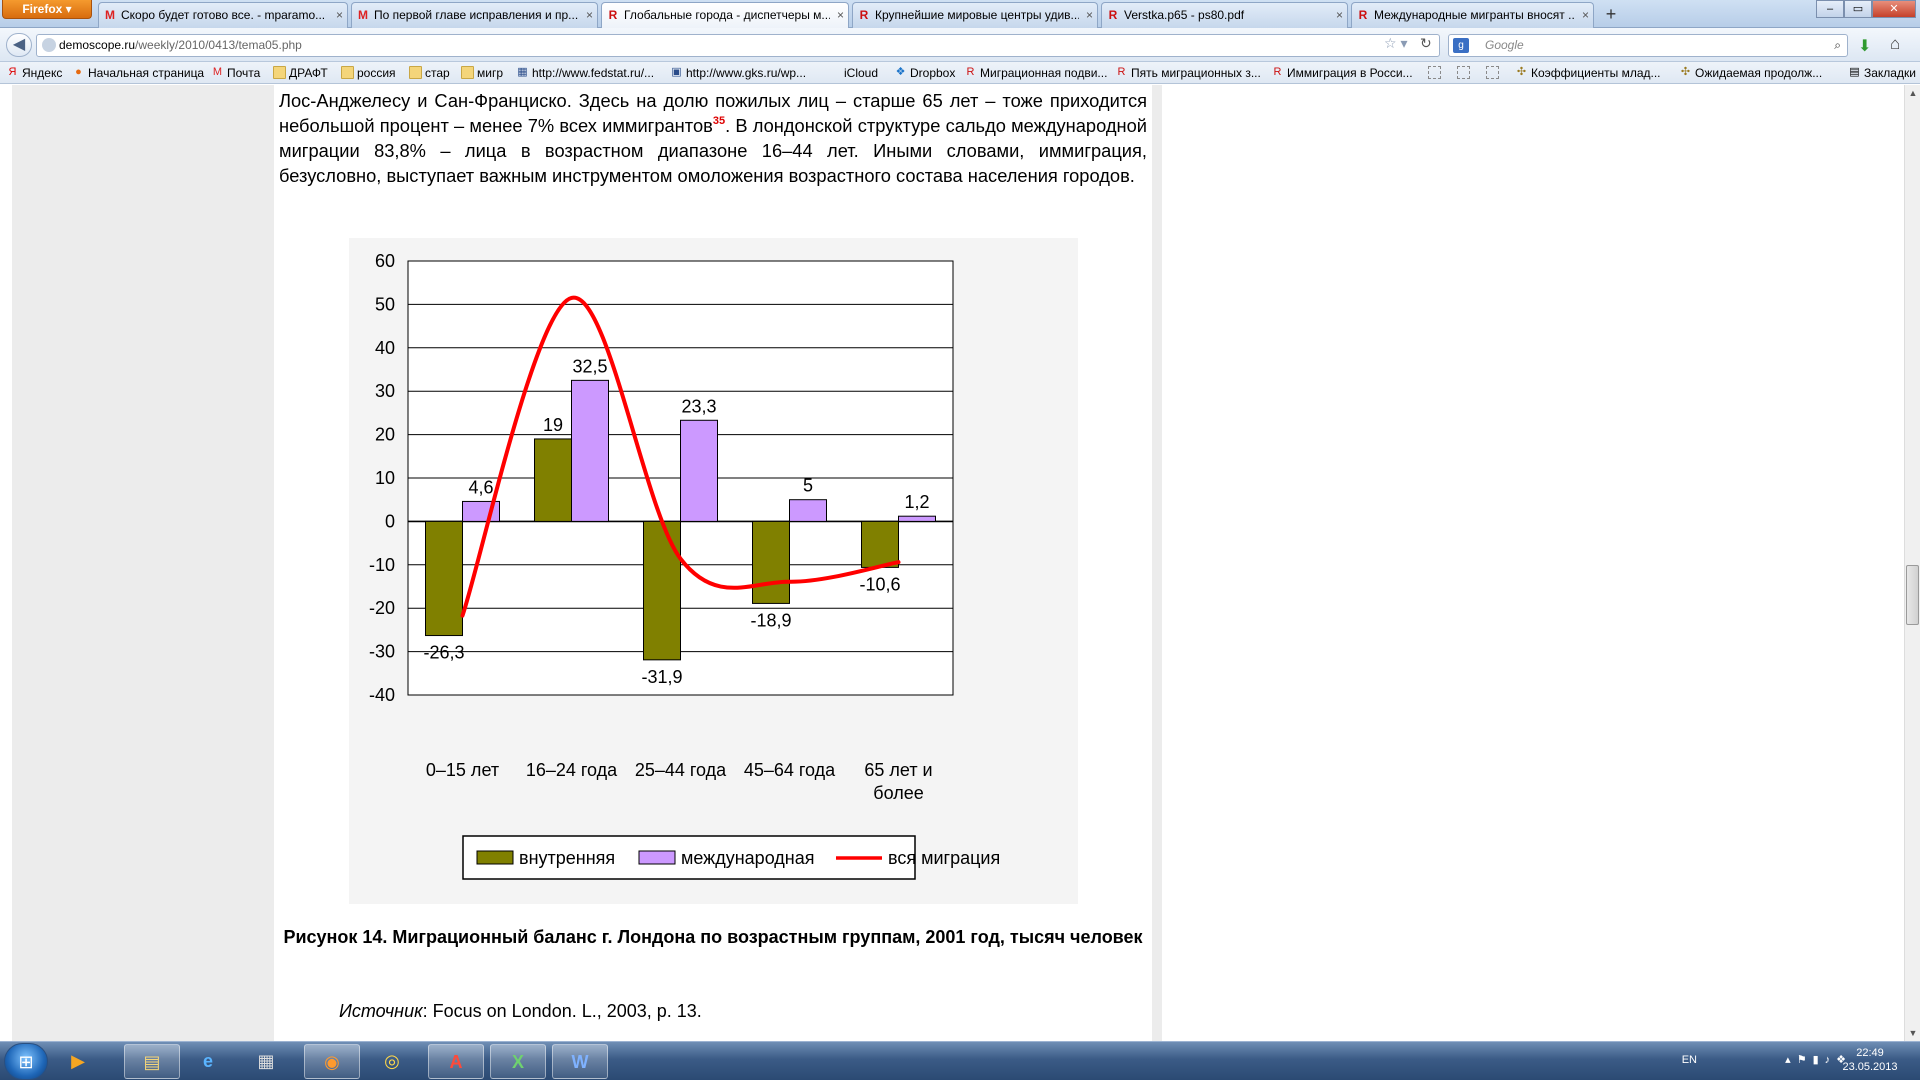  What do you see at coordinates (1426, 43) in the screenshot?
I see `reload-icon: ↻` at bounding box center [1426, 43].